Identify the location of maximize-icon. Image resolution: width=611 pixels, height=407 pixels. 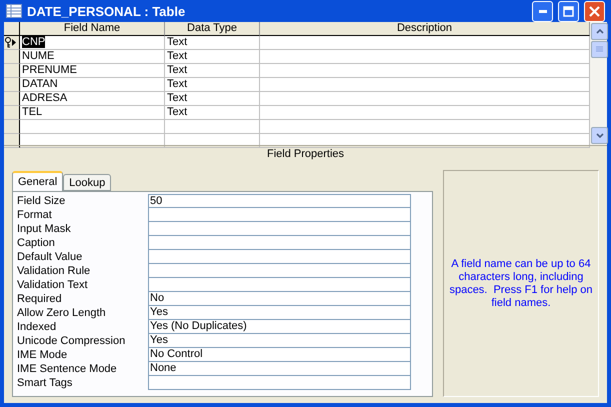
(568, 11).